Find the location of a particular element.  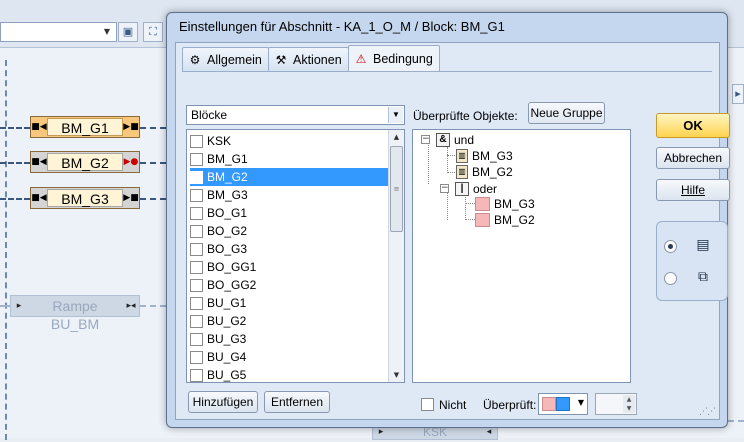

color-swatch-blue is located at coordinates (563, 404).